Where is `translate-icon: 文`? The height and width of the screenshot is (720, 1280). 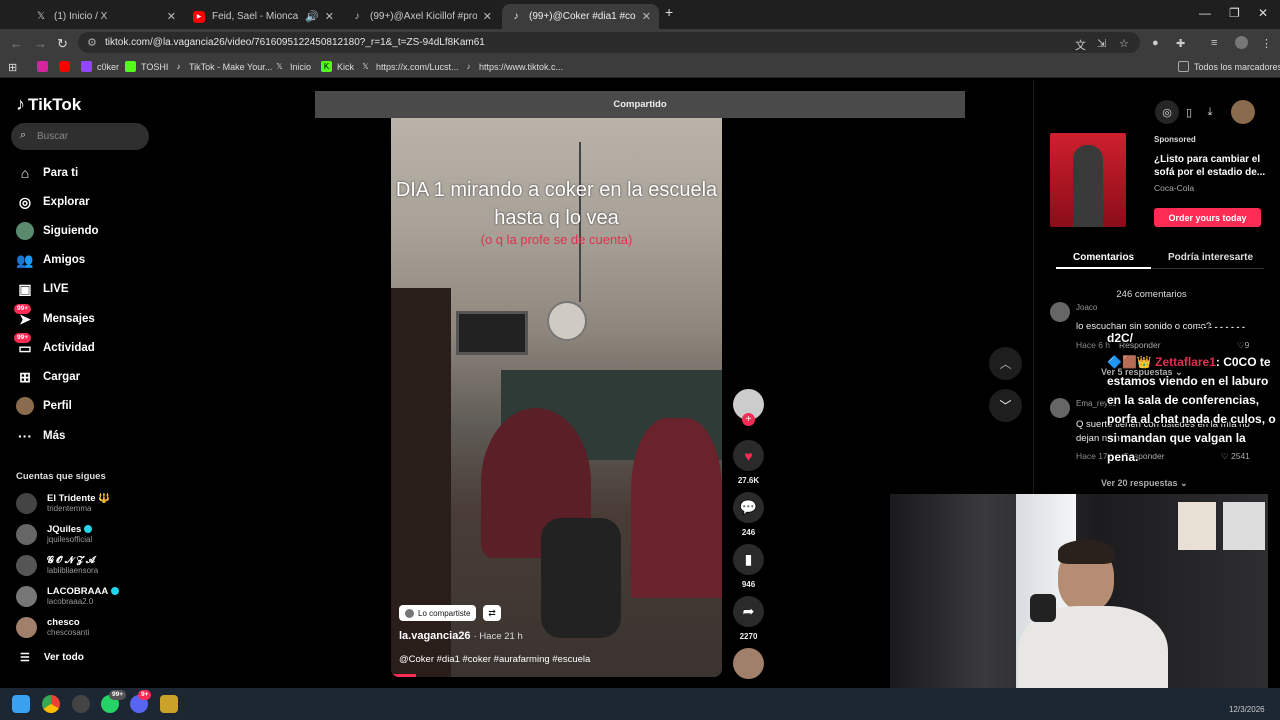
translate-icon: 文 is located at coordinates (1080, 45).